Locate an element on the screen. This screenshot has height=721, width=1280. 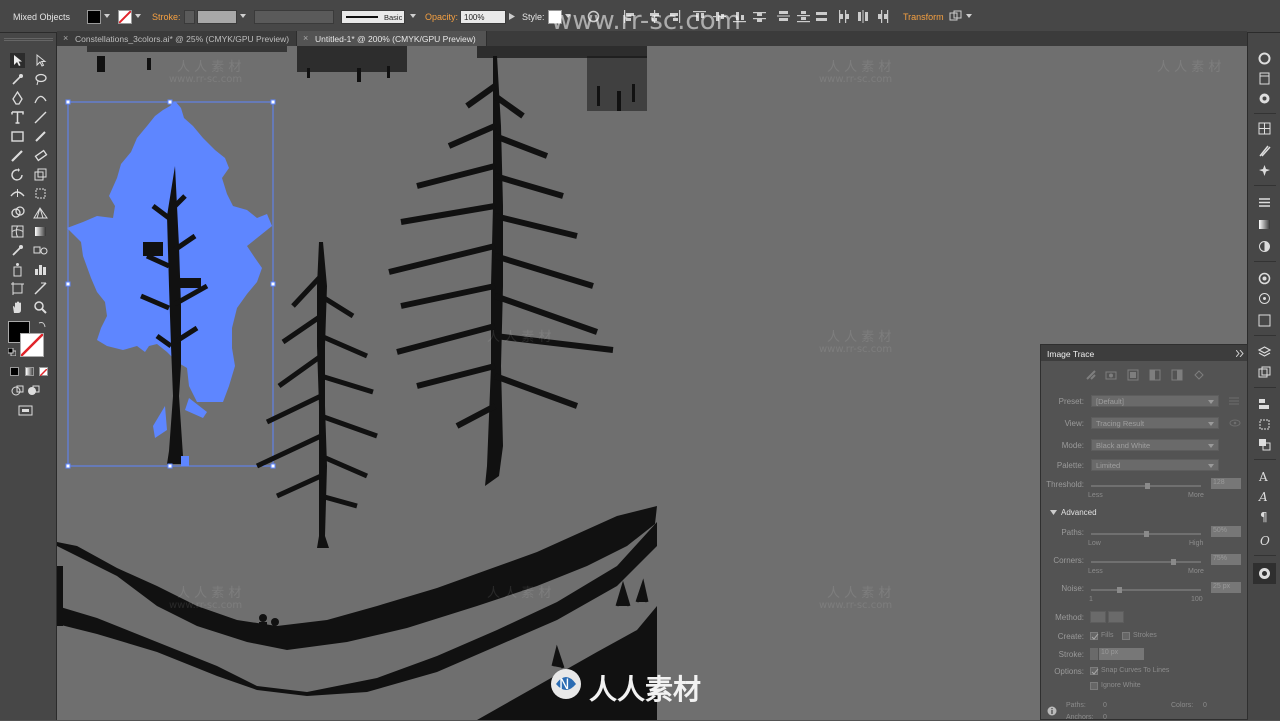
stroke-dropdown-icon is located at coordinates (138, 16).